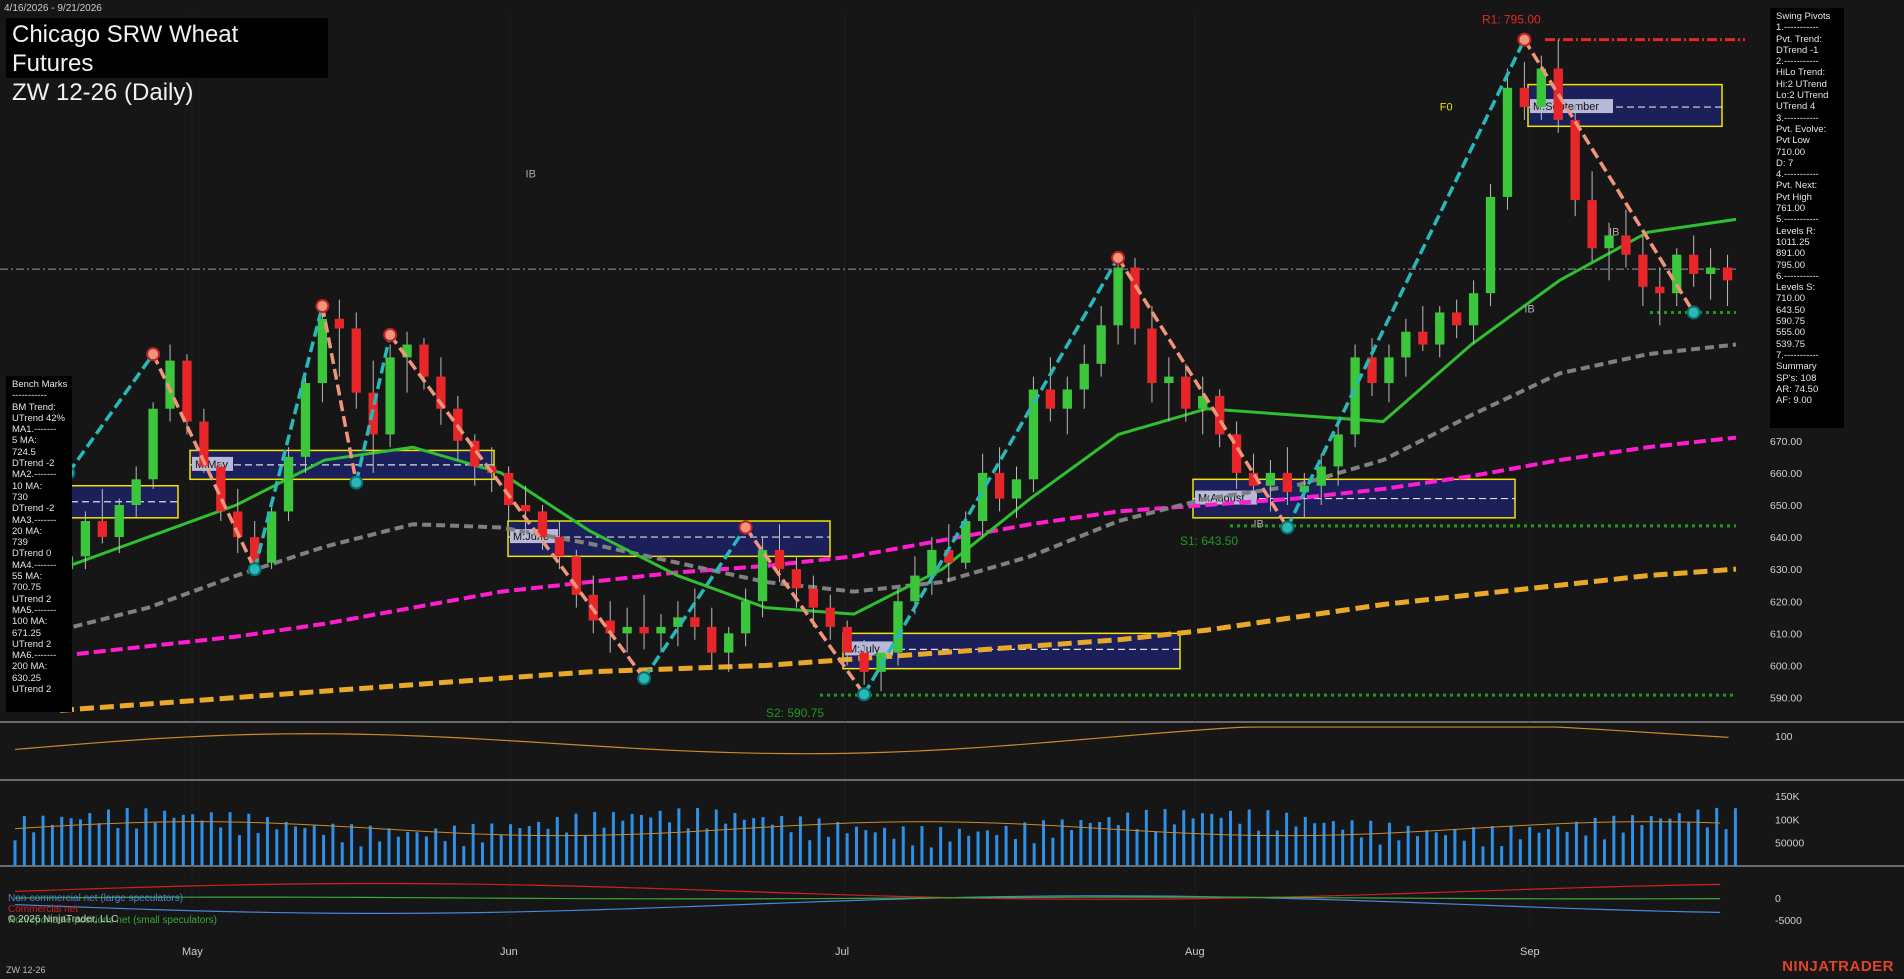 This screenshot has width=1904, height=979. Describe the element at coordinates (1787, 797) in the screenshot. I see `volume-tick-label: 150K` at that location.